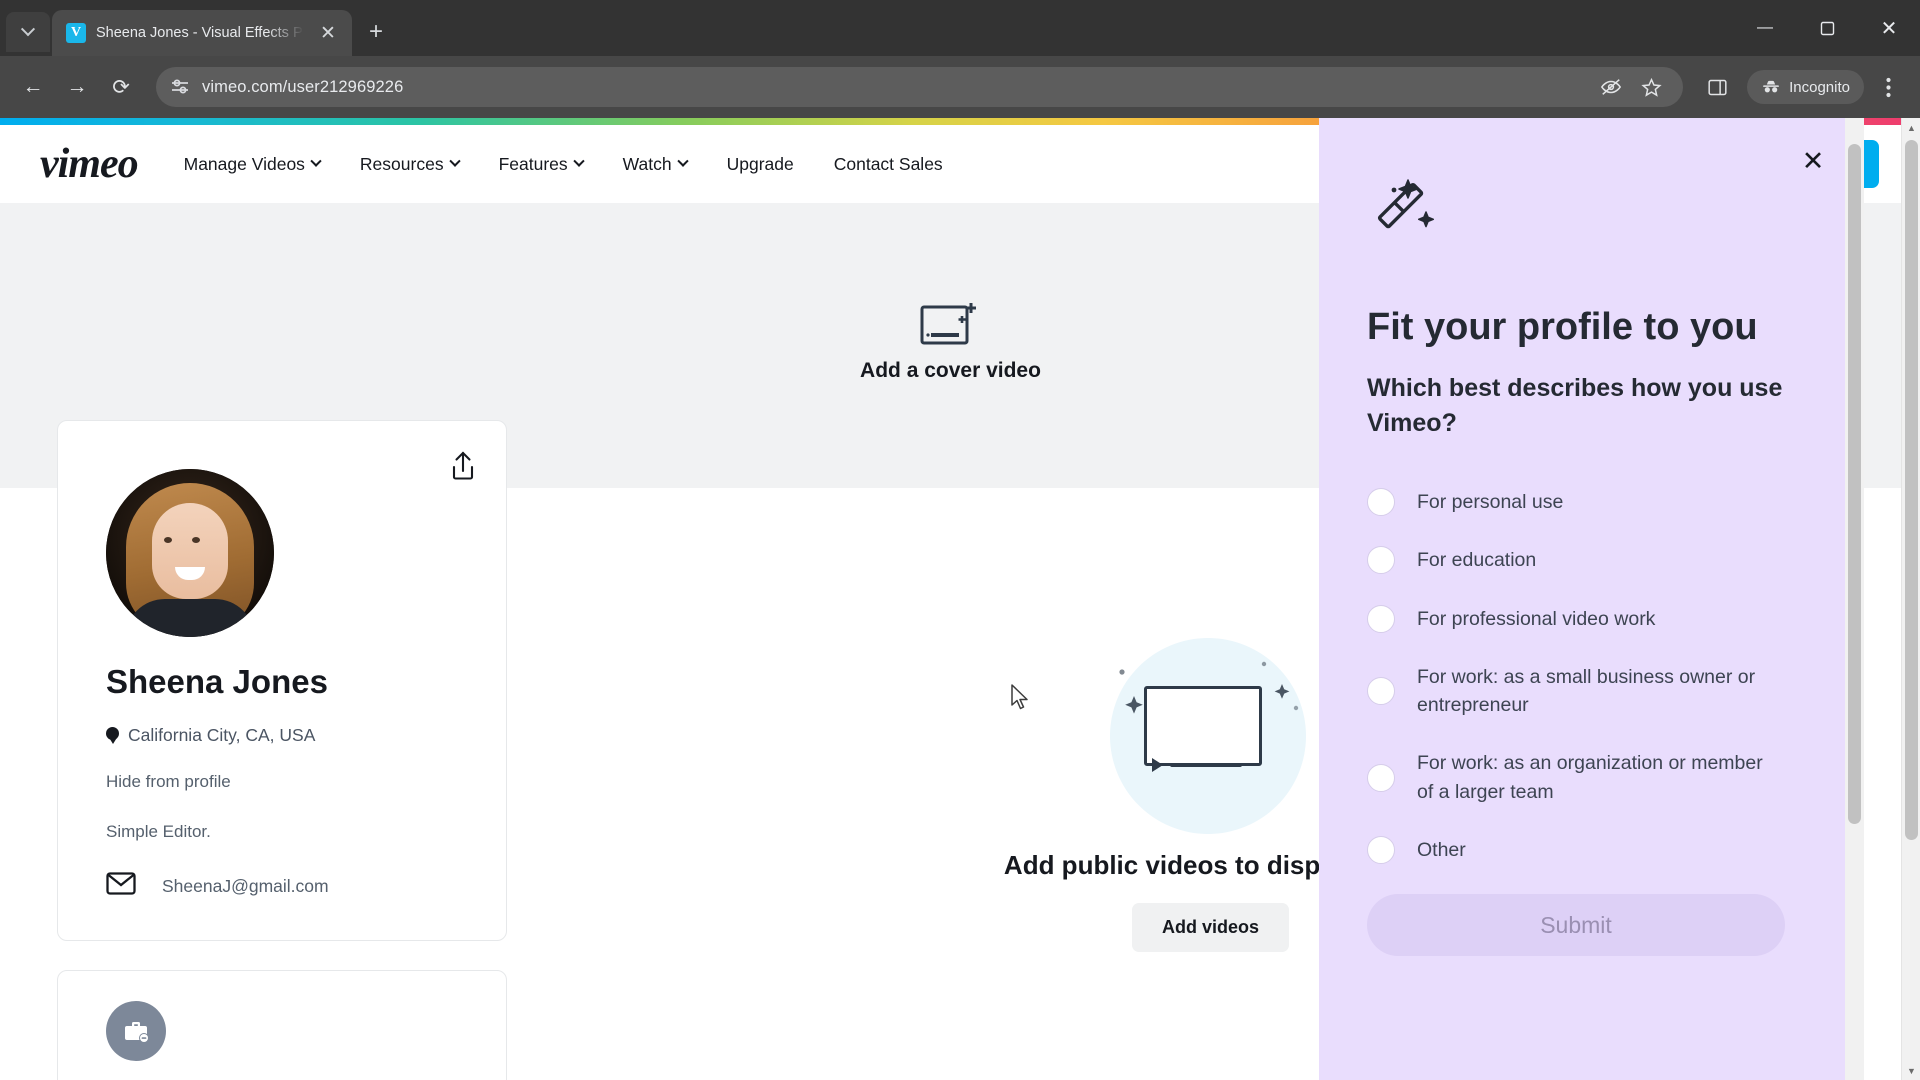 Image resolution: width=1920 pixels, height=1080 pixels. I want to click on radio-option-personal-use: For personal use, so click(1591, 502).